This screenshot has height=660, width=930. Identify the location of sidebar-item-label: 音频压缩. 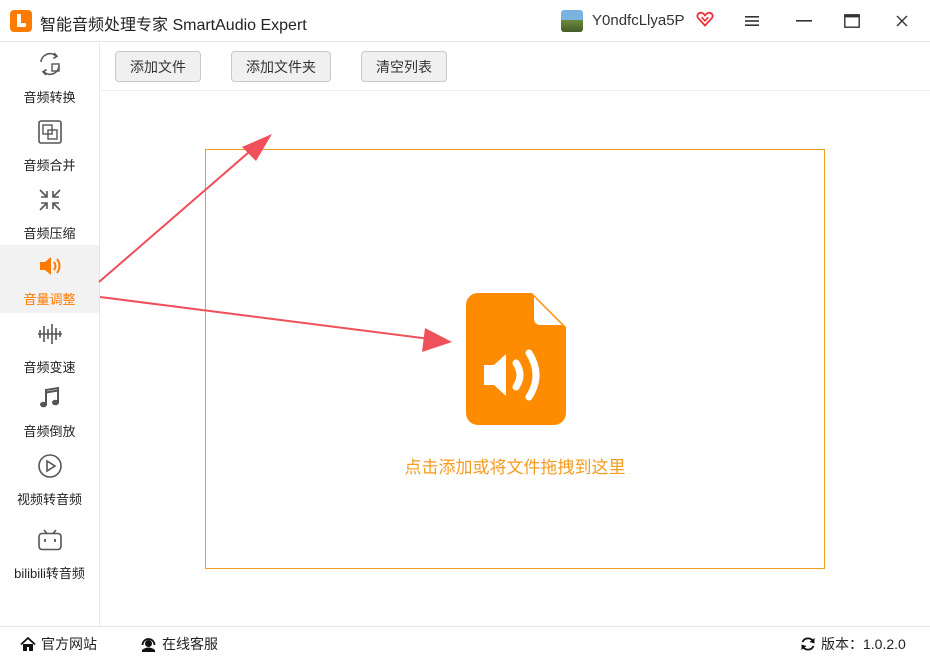
(49, 233).